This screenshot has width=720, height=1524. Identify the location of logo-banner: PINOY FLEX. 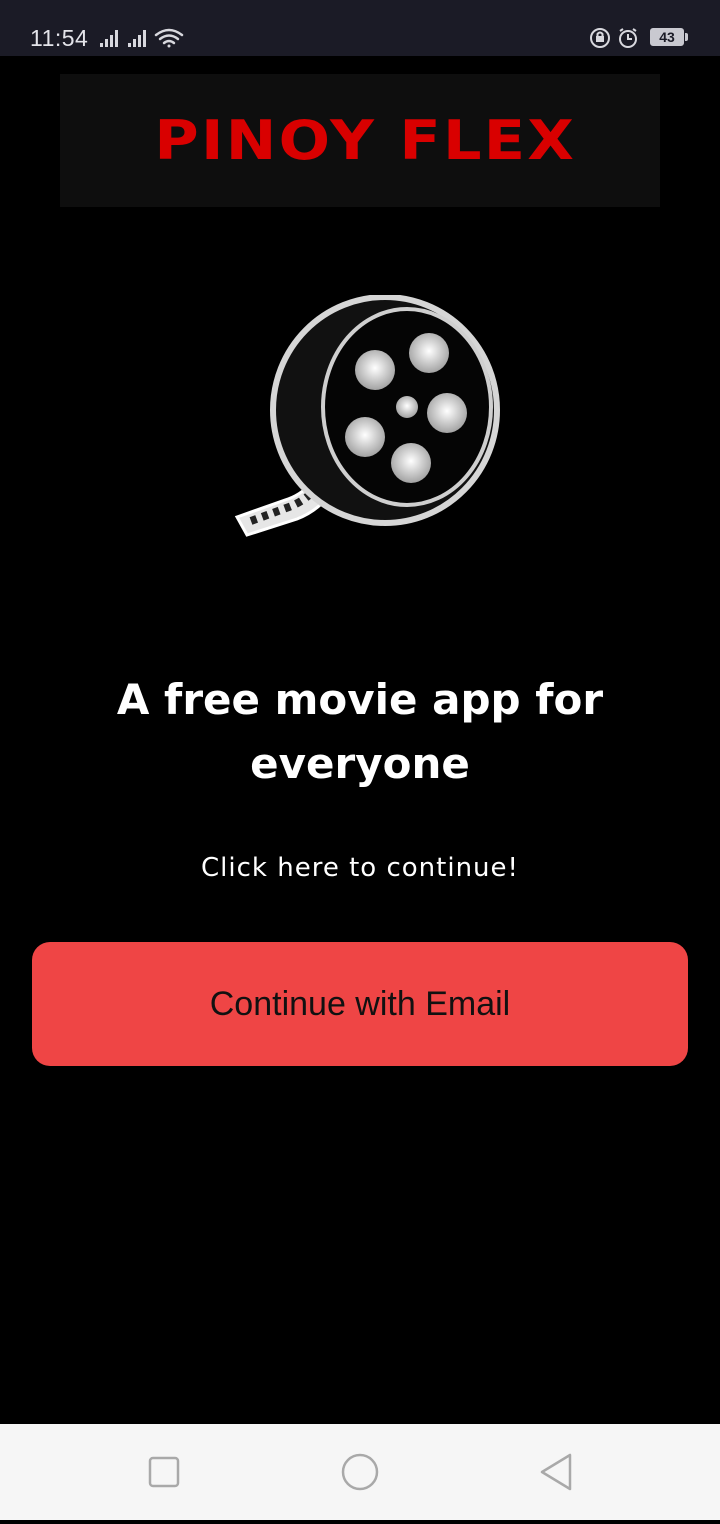
(360, 140).